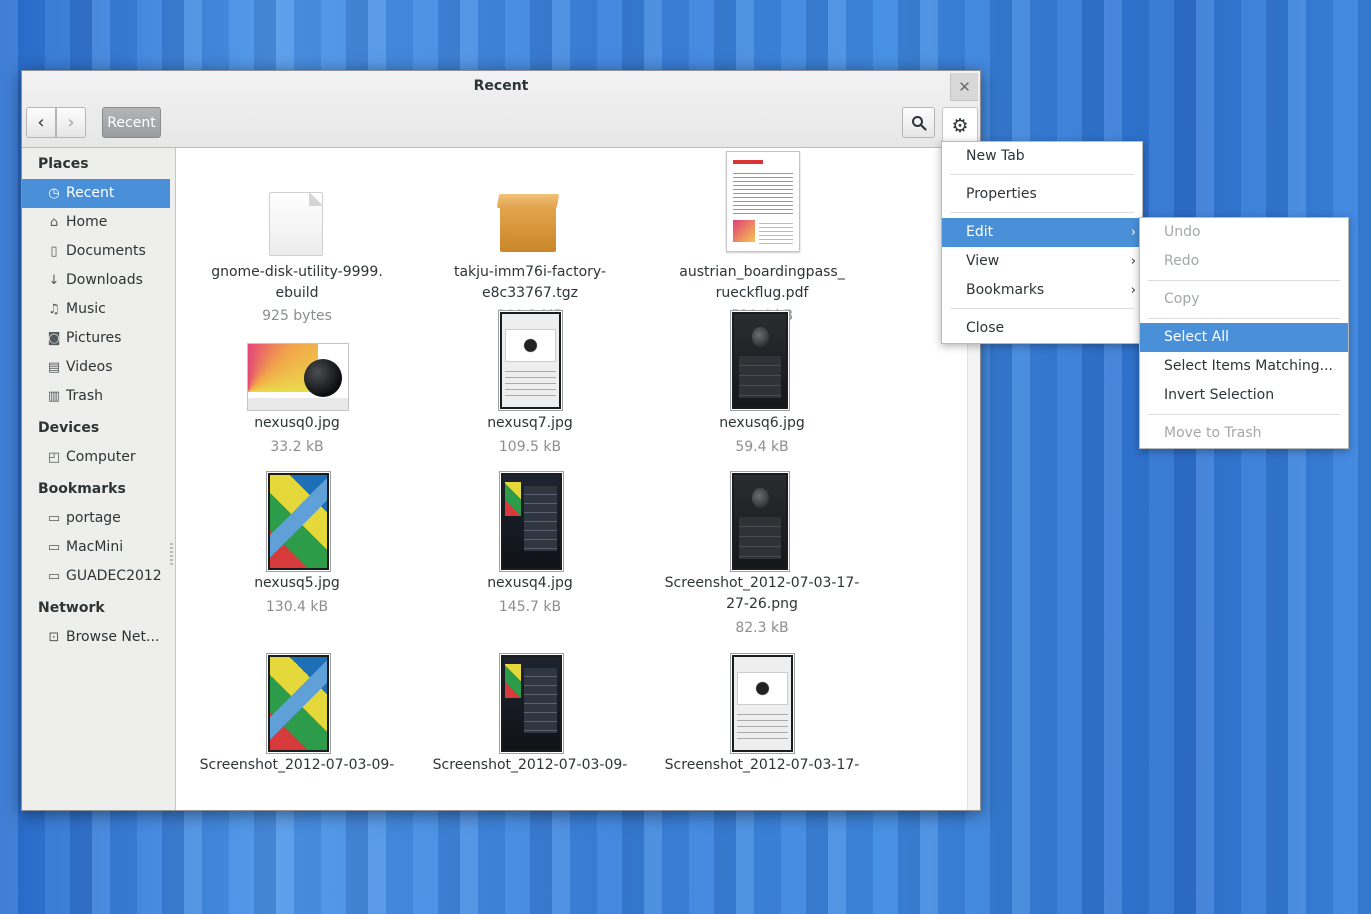 This screenshot has height=914, width=1371. What do you see at coordinates (501, 86) in the screenshot?
I see `window-title: Recent` at bounding box center [501, 86].